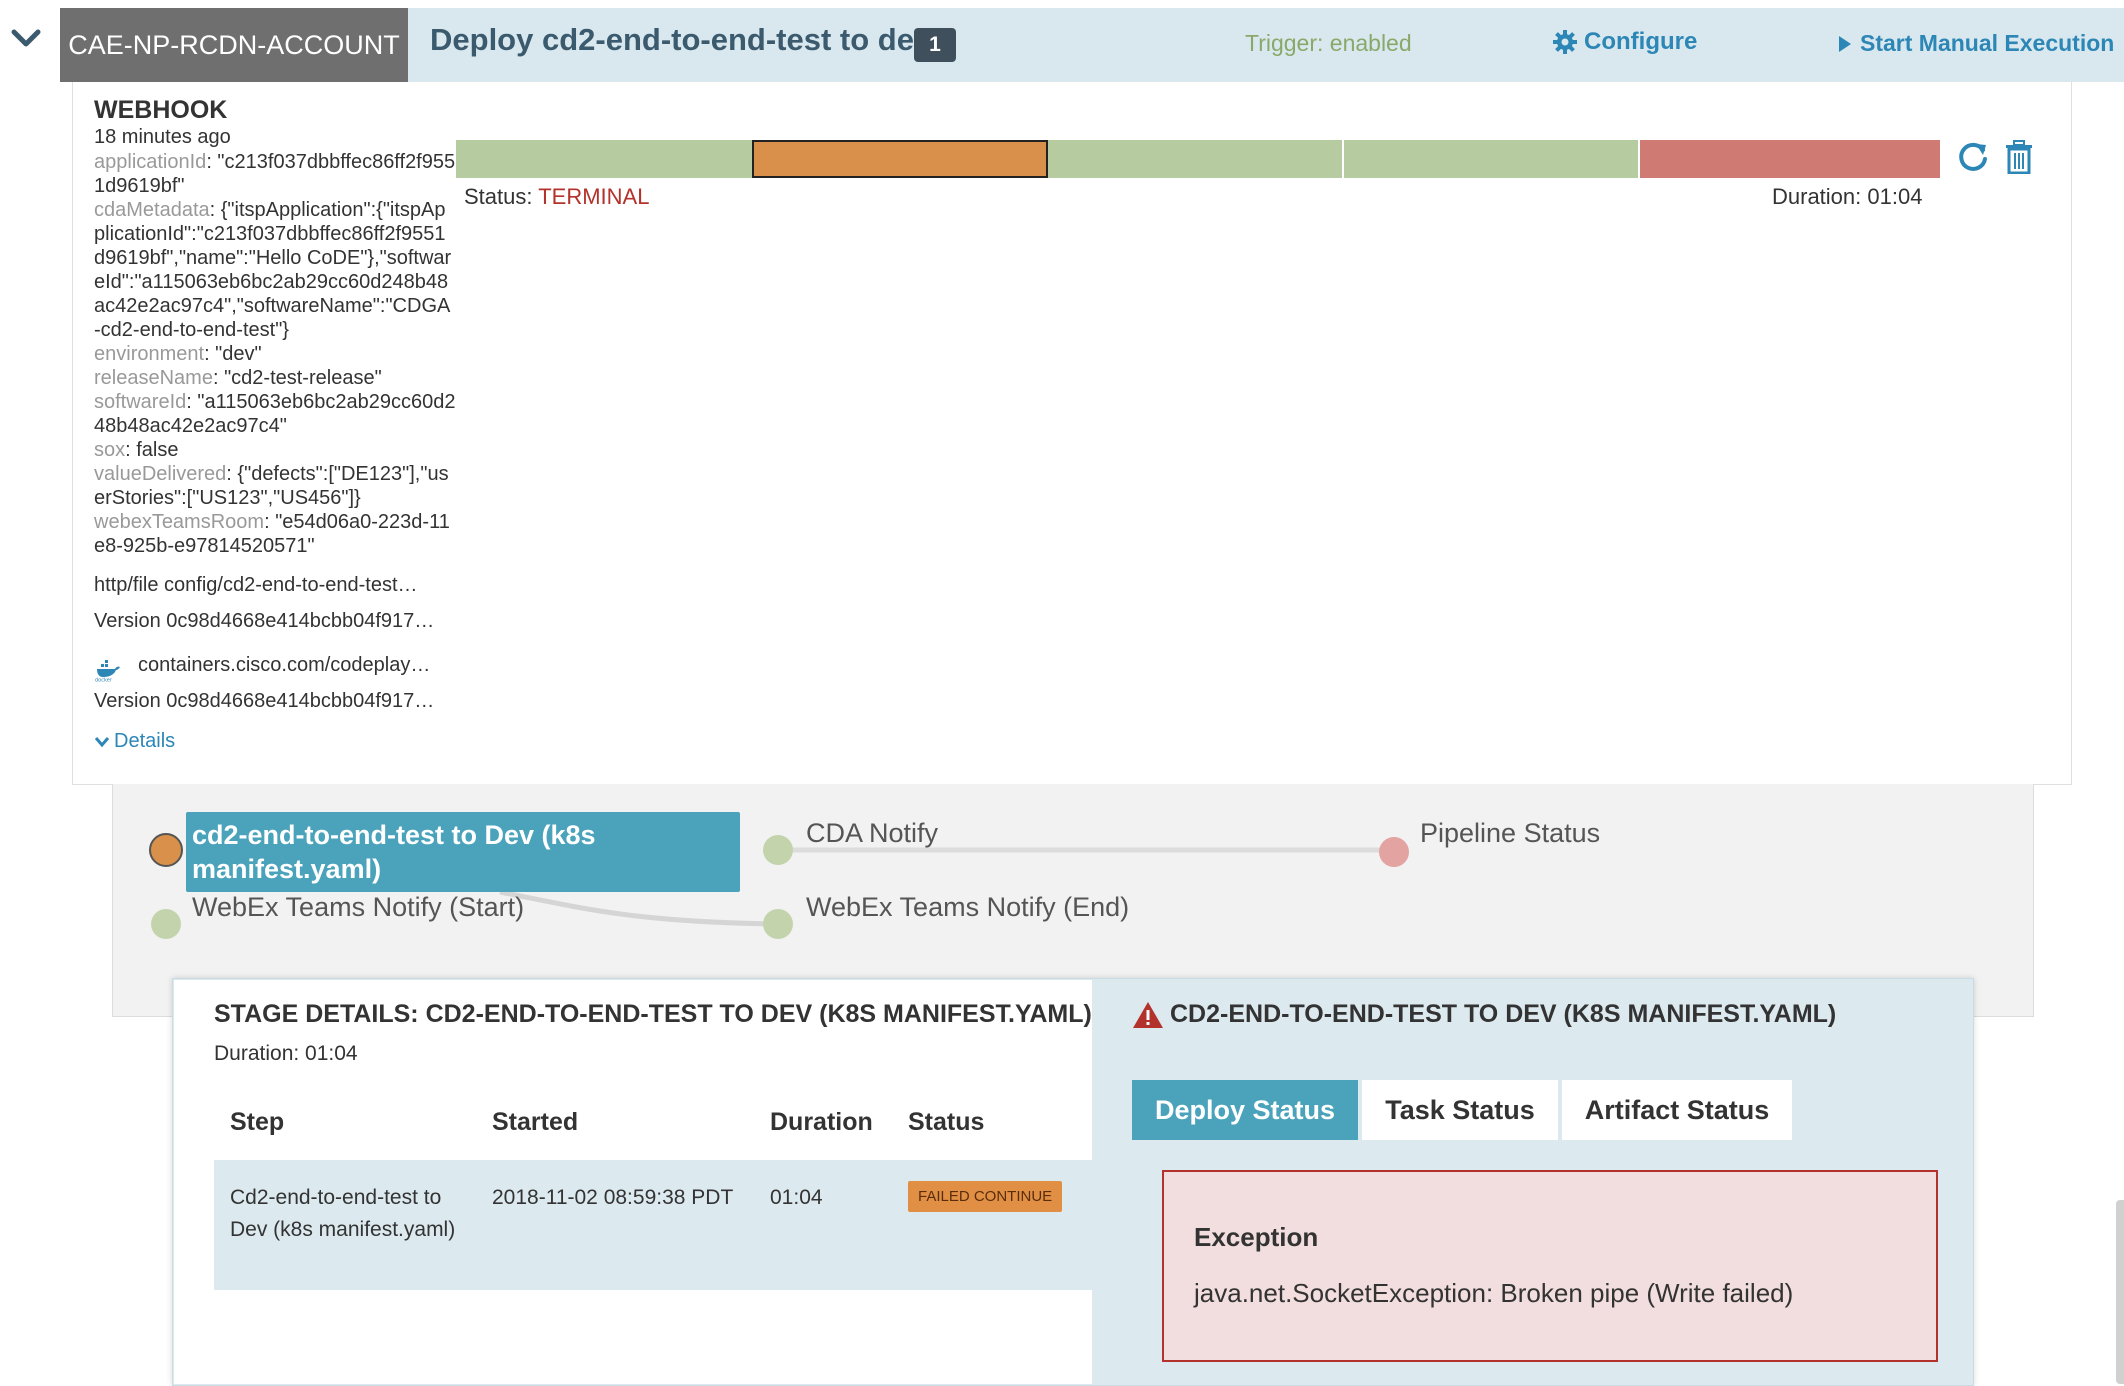  I want to click on execution-count-badge: 1, so click(935, 45).